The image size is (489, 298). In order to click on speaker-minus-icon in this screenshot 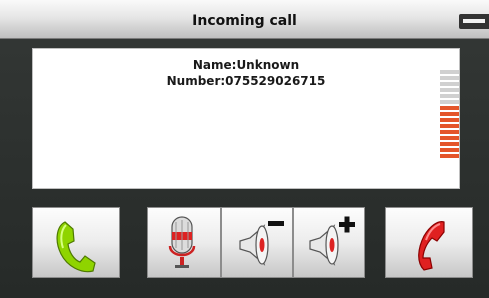, I will do `click(261, 243)`.